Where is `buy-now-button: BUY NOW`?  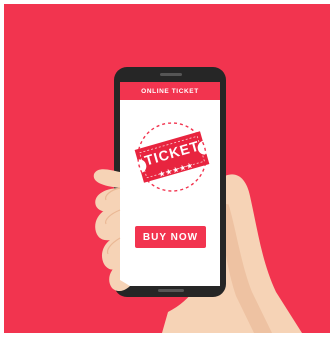 buy-now-button: BUY NOW is located at coordinates (170, 237).